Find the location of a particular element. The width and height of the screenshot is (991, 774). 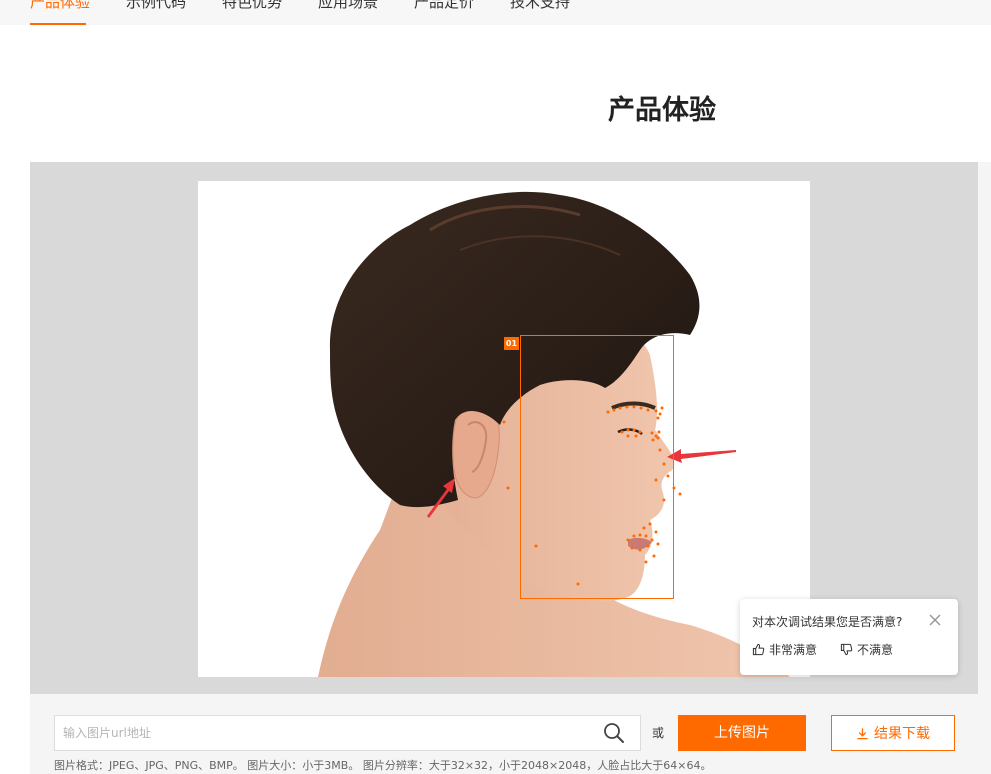

upload-image-button: 上传图片 is located at coordinates (742, 733).